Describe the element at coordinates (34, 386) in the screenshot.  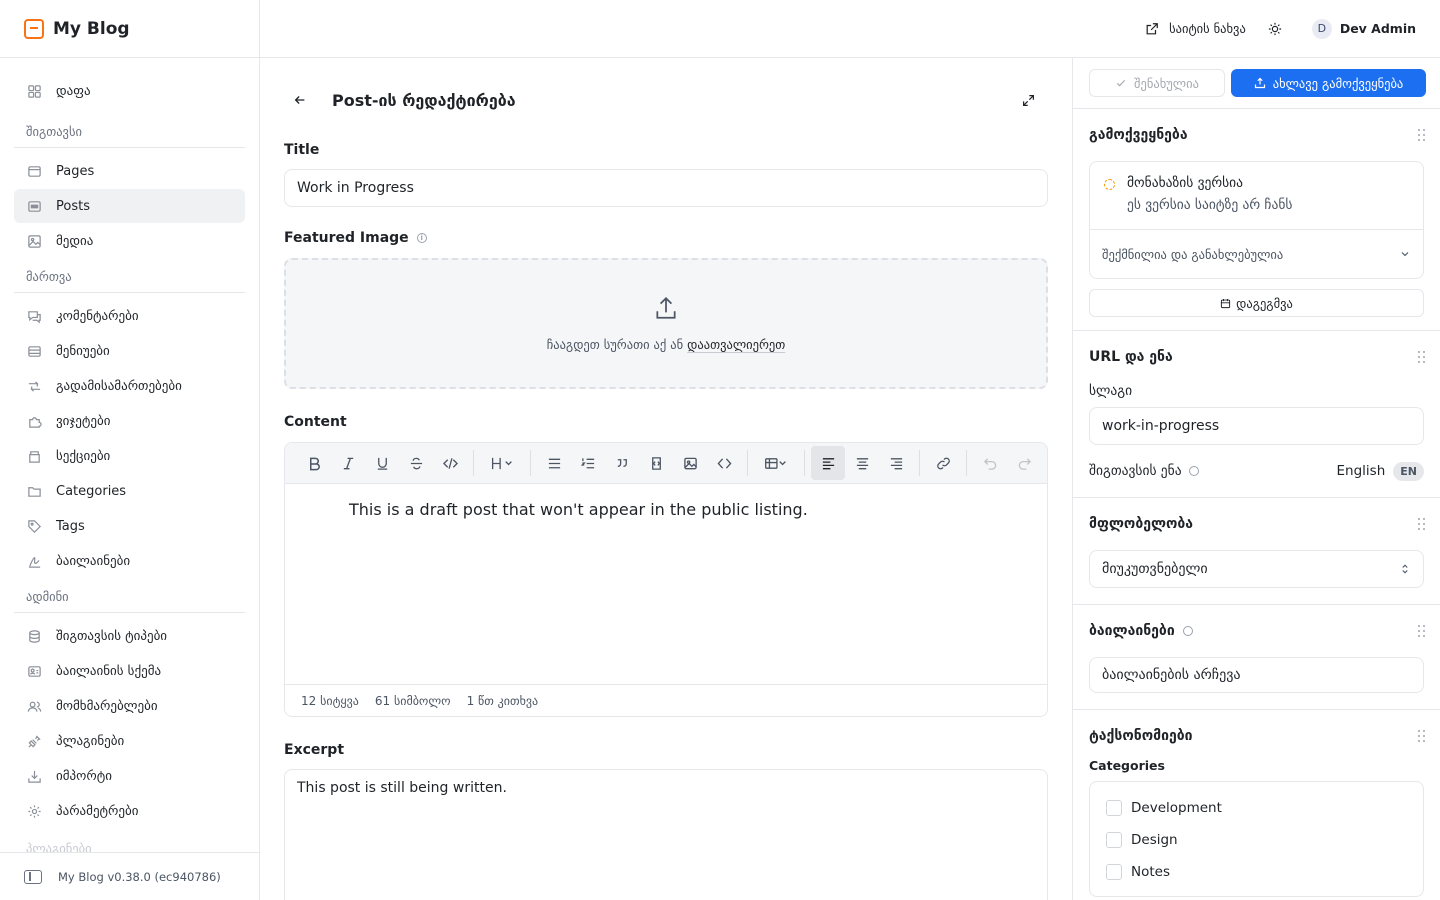
I see `redirects-icon` at that location.